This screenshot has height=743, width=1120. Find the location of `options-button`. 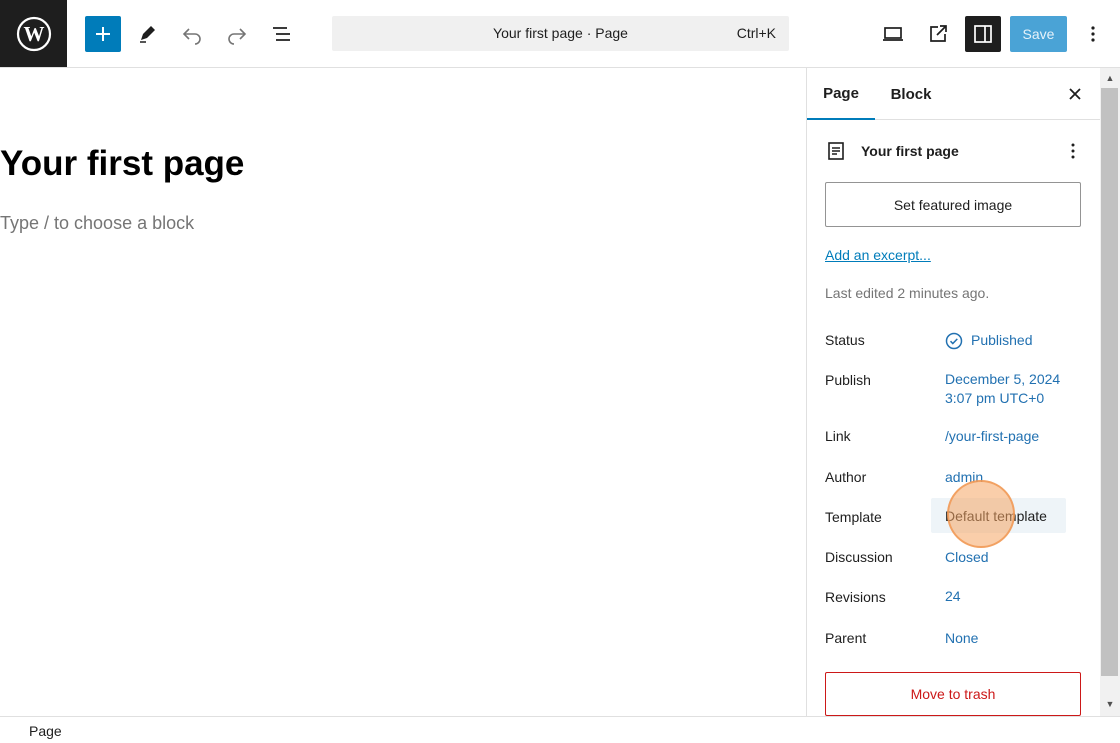

options-button is located at coordinates (1093, 34).